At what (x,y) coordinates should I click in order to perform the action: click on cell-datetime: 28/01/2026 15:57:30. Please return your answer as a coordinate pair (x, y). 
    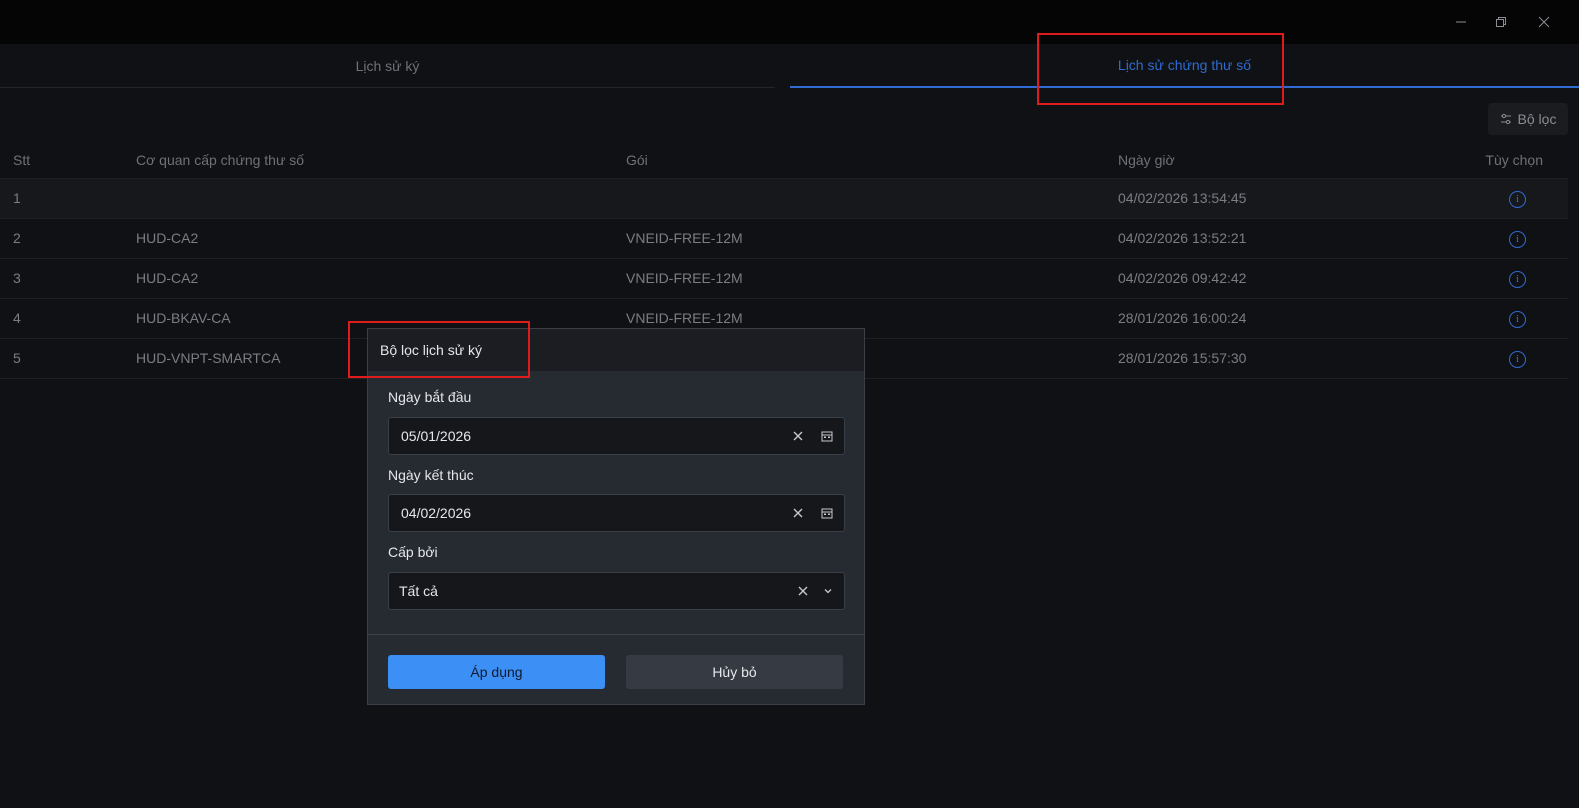
    Looking at the image, I should click on (1298, 358).